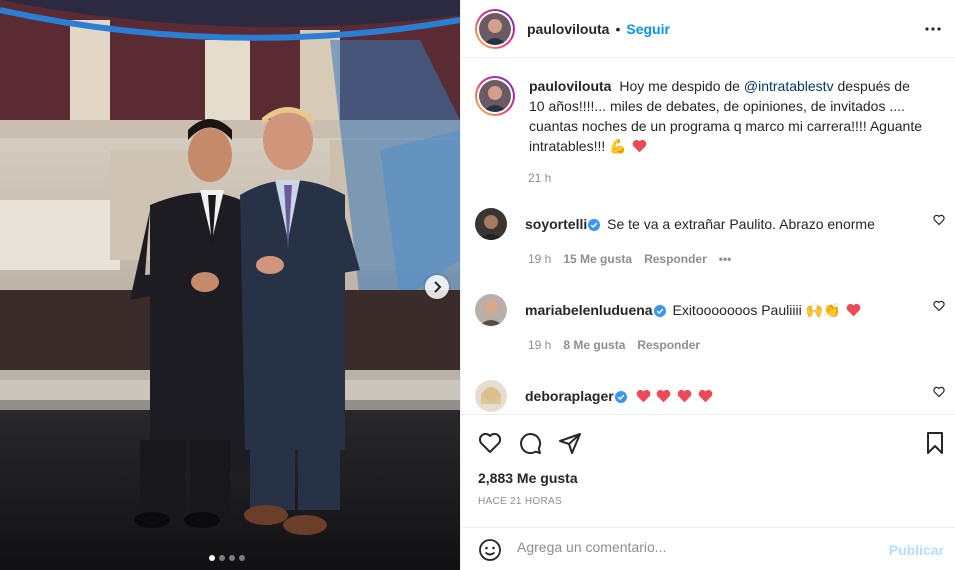 The height and width of the screenshot is (570, 955). I want to click on comment-meta: 19 h 8 Me gusta Responder, so click(736, 345).